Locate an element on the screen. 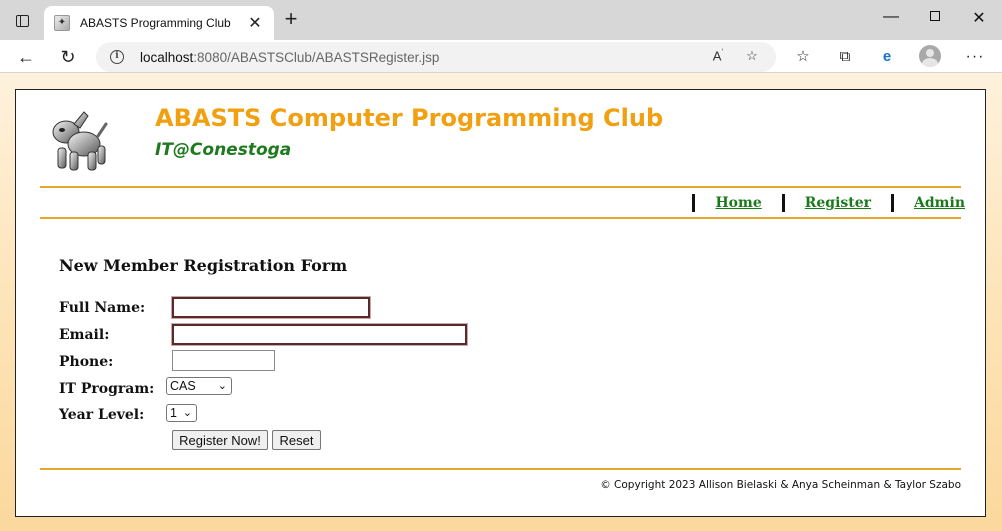 The image size is (1002, 531). favicon-icon: ✦ is located at coordinates (62, 23).